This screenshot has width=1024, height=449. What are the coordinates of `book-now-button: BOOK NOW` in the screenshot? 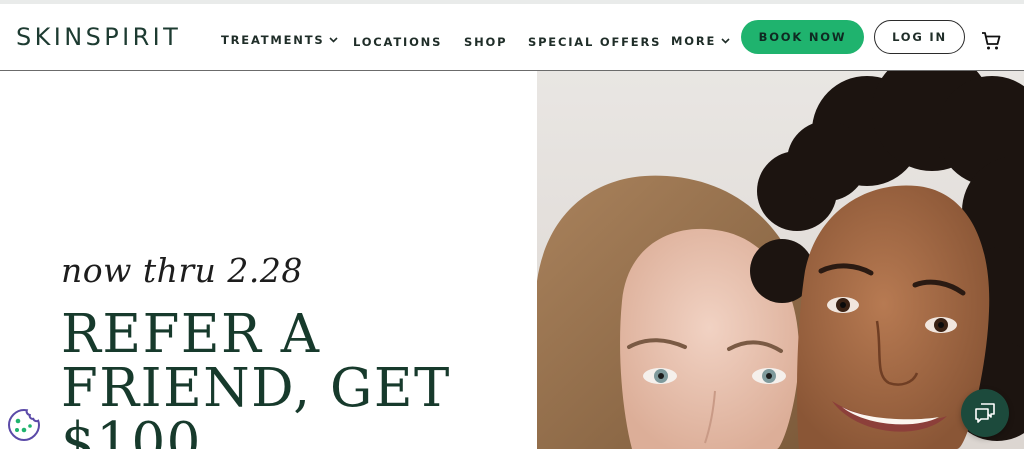 It's located at (802, 37).